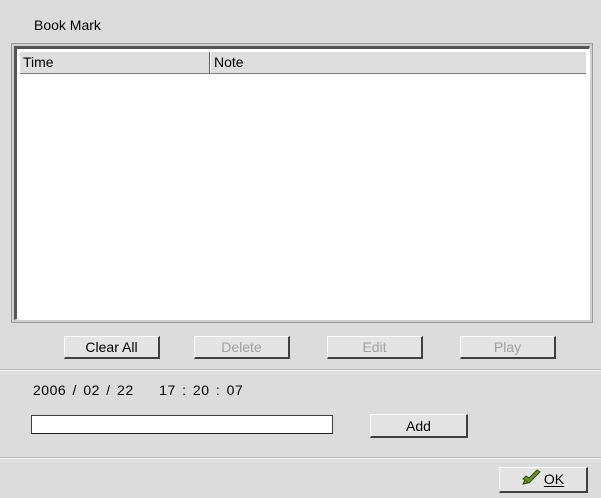 Image resolution: width=601 pixels, height=498 pixels. What do you see at coordinates (300, 370) in the screenshot?
I see `separator-highlight` at bounding box center [300, 370].